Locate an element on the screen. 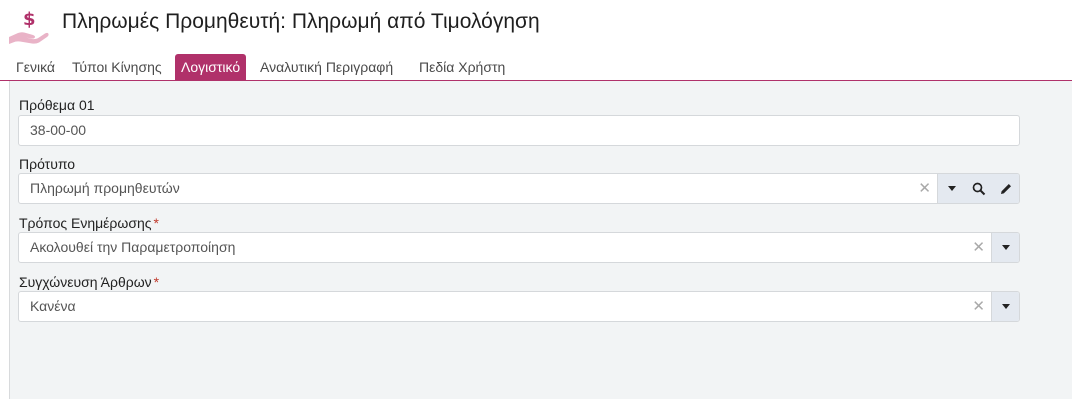  merge-entries-value: Κανένα is located at coordinates (53, 306).